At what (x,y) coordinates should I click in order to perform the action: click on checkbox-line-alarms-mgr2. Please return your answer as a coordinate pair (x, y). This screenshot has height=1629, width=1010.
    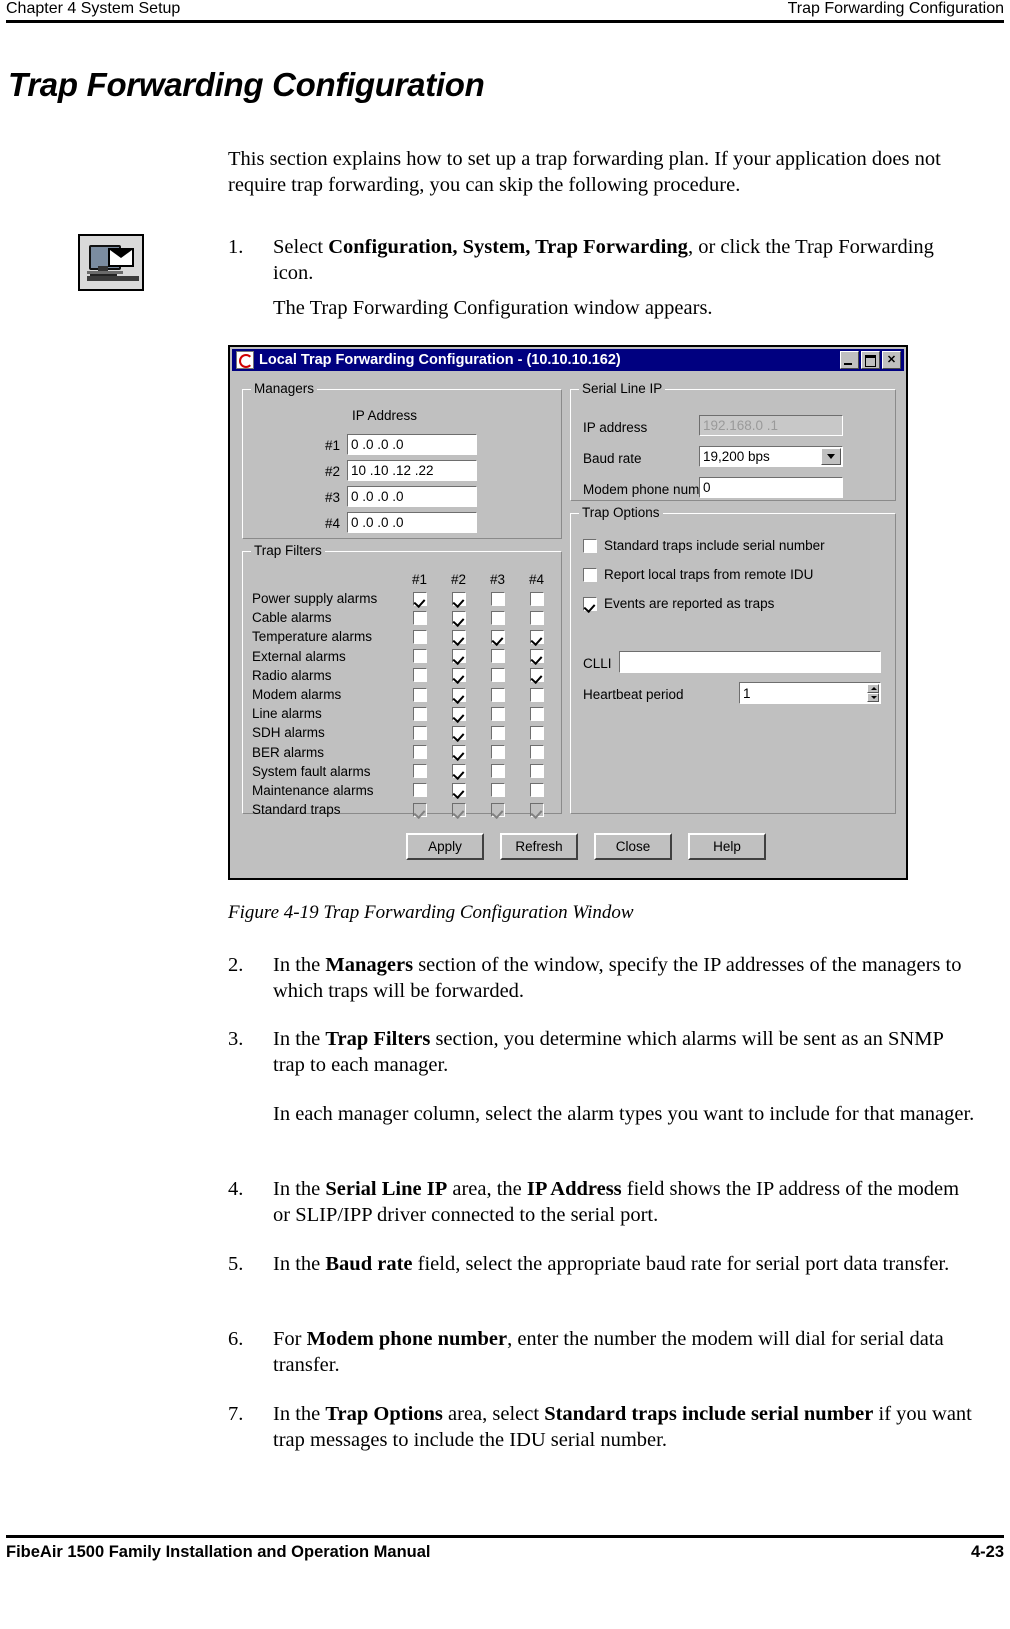
    Looking at the image, I should click on (458, 713).